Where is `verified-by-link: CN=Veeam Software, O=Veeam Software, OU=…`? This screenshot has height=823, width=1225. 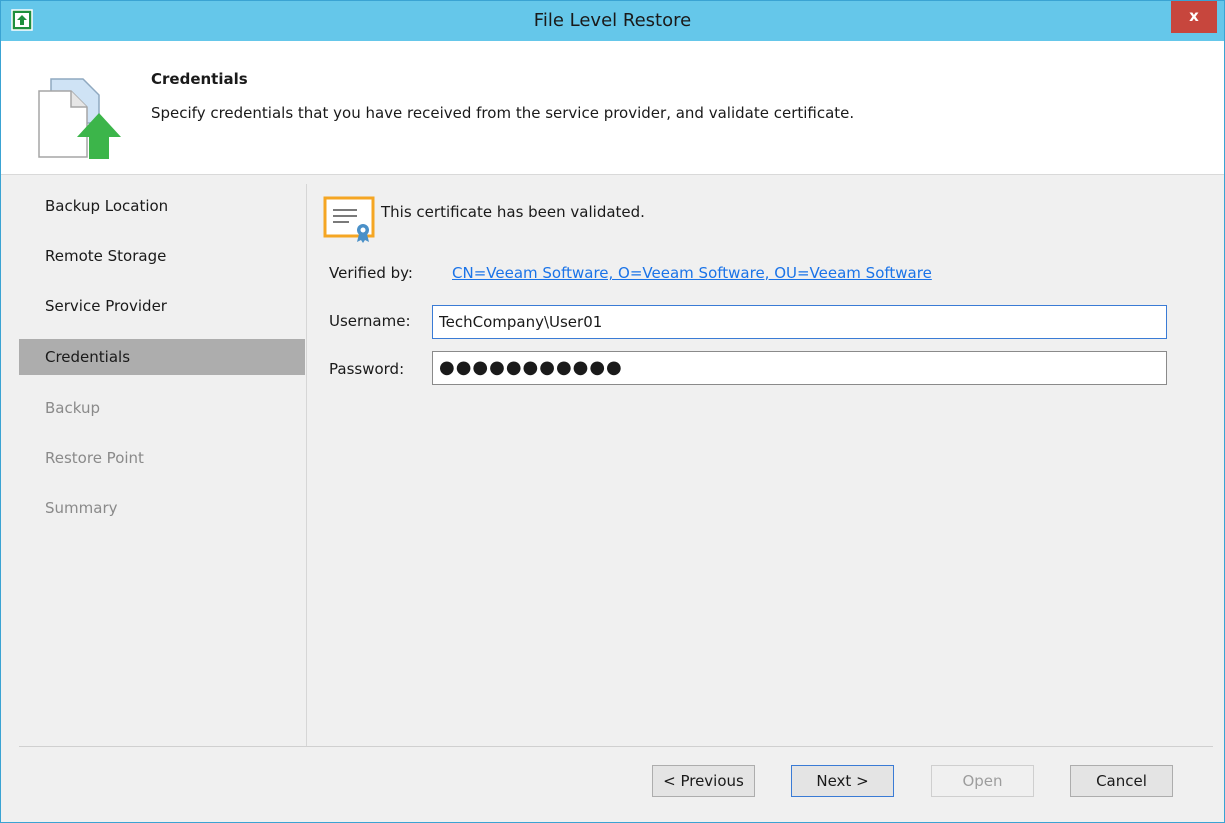 verified-by-link: CN=Veeam Software, O=Veeam Software, OU=… is located at coordinates (692, 273).